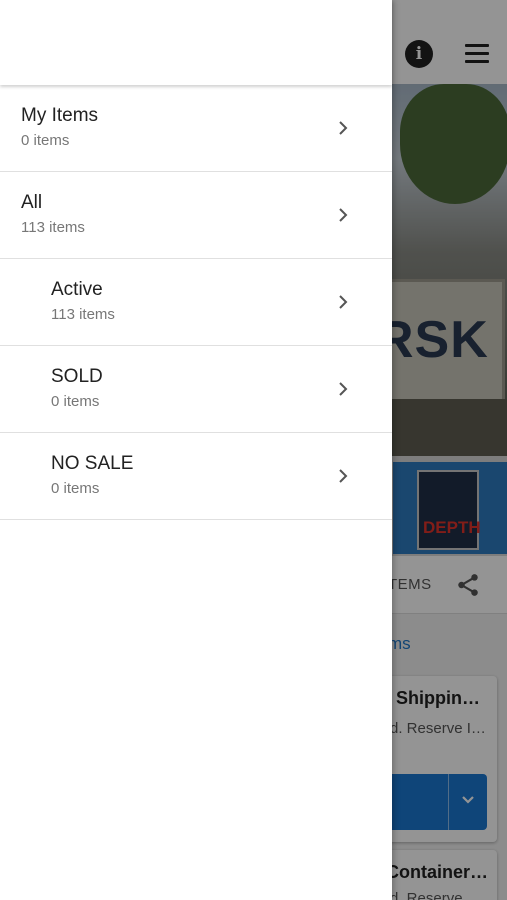  I want to click on drawer-item-active: Active 113 items, so click(196, 302).